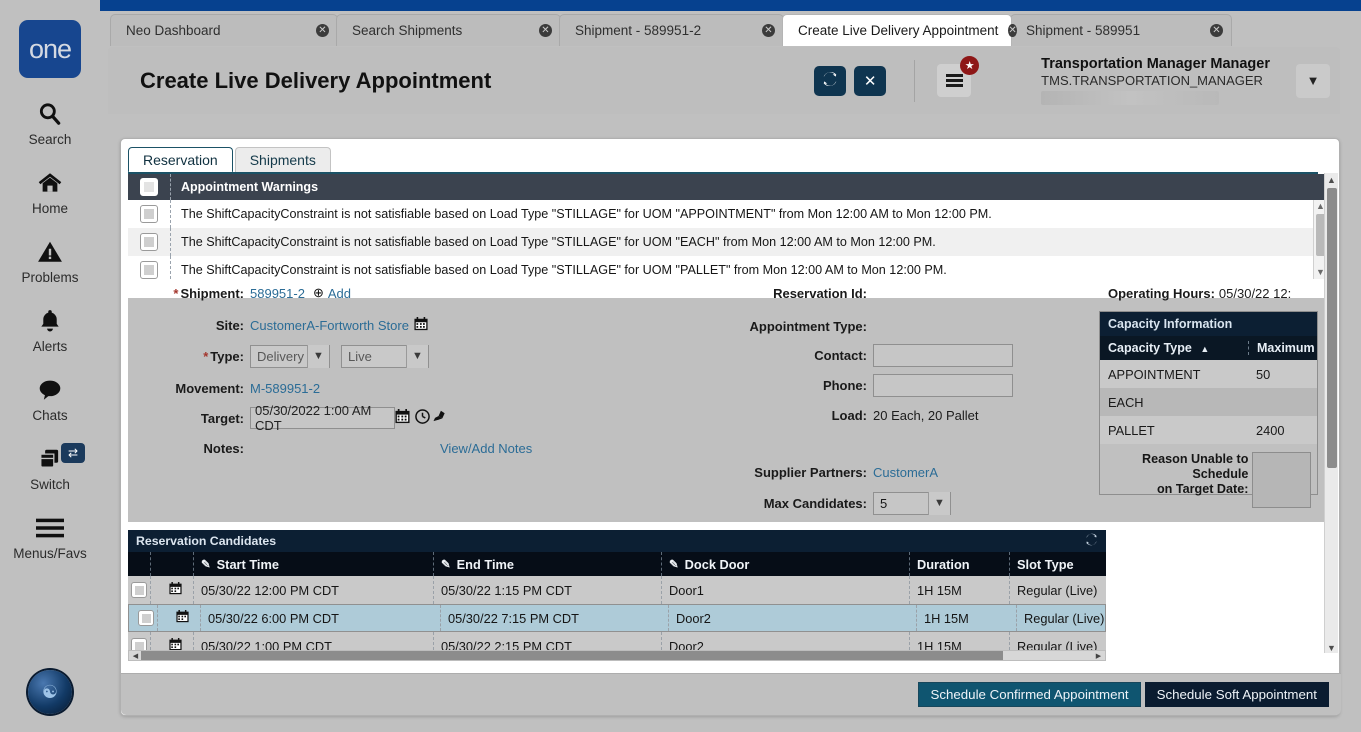 Image resolution: width=1361 pixels, height=732 pixels. I want to click on capacity-column-header: Maximum, so click(1282, 348).